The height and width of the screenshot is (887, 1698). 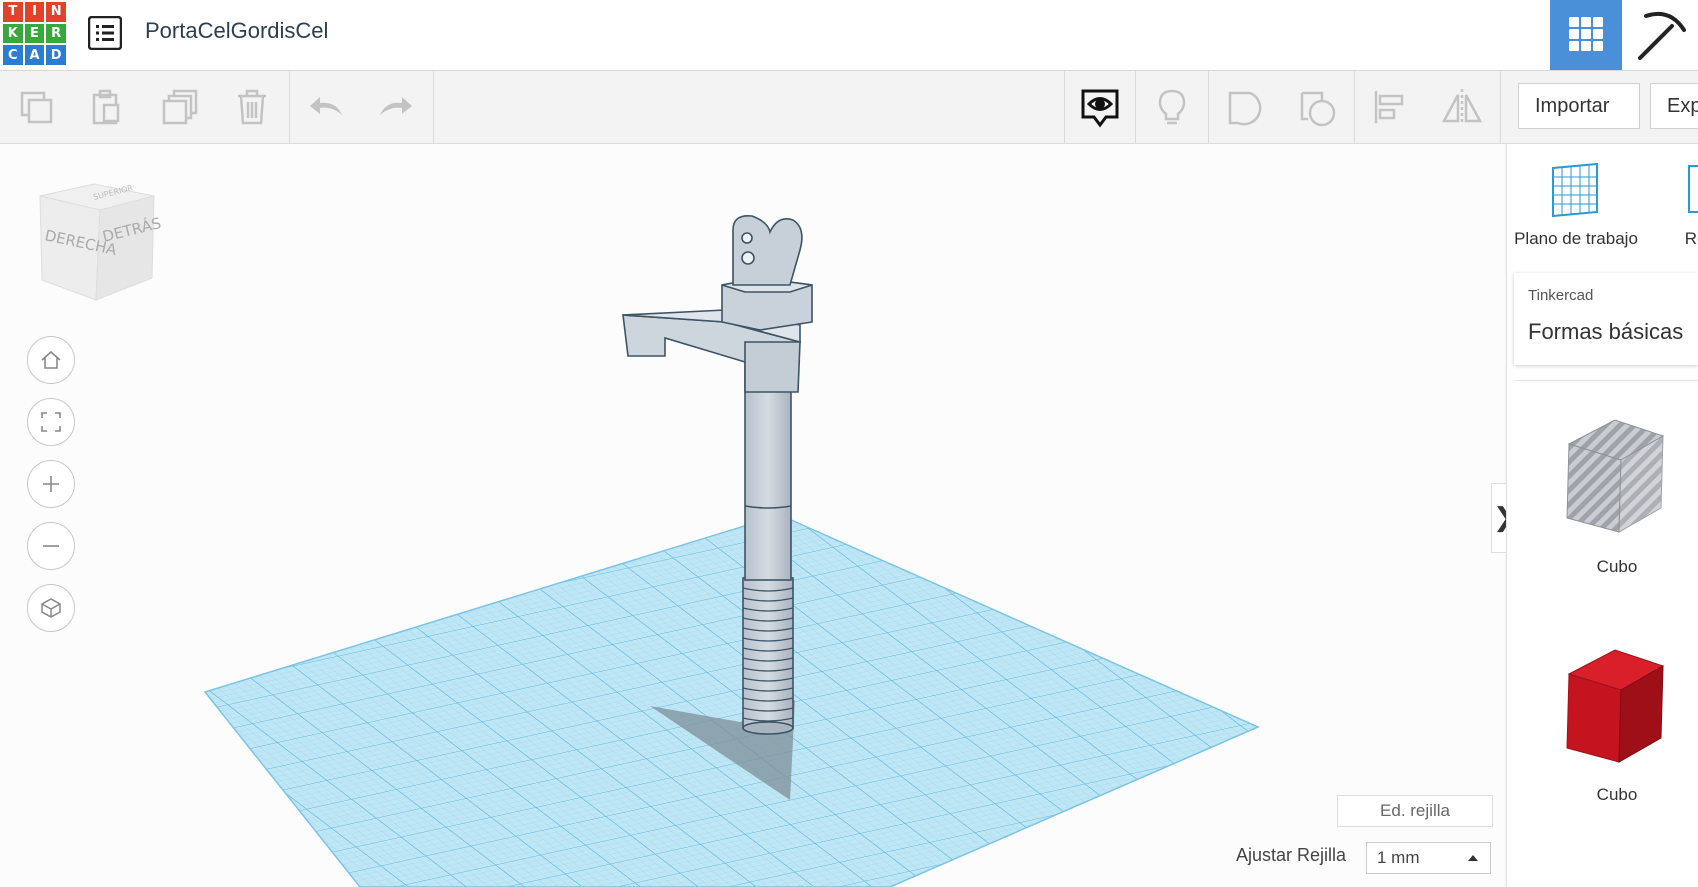 What do you see at coordinates (56, 55) in the screenshot?
I see `logo-letter: D` at bounding box center [56, 55].